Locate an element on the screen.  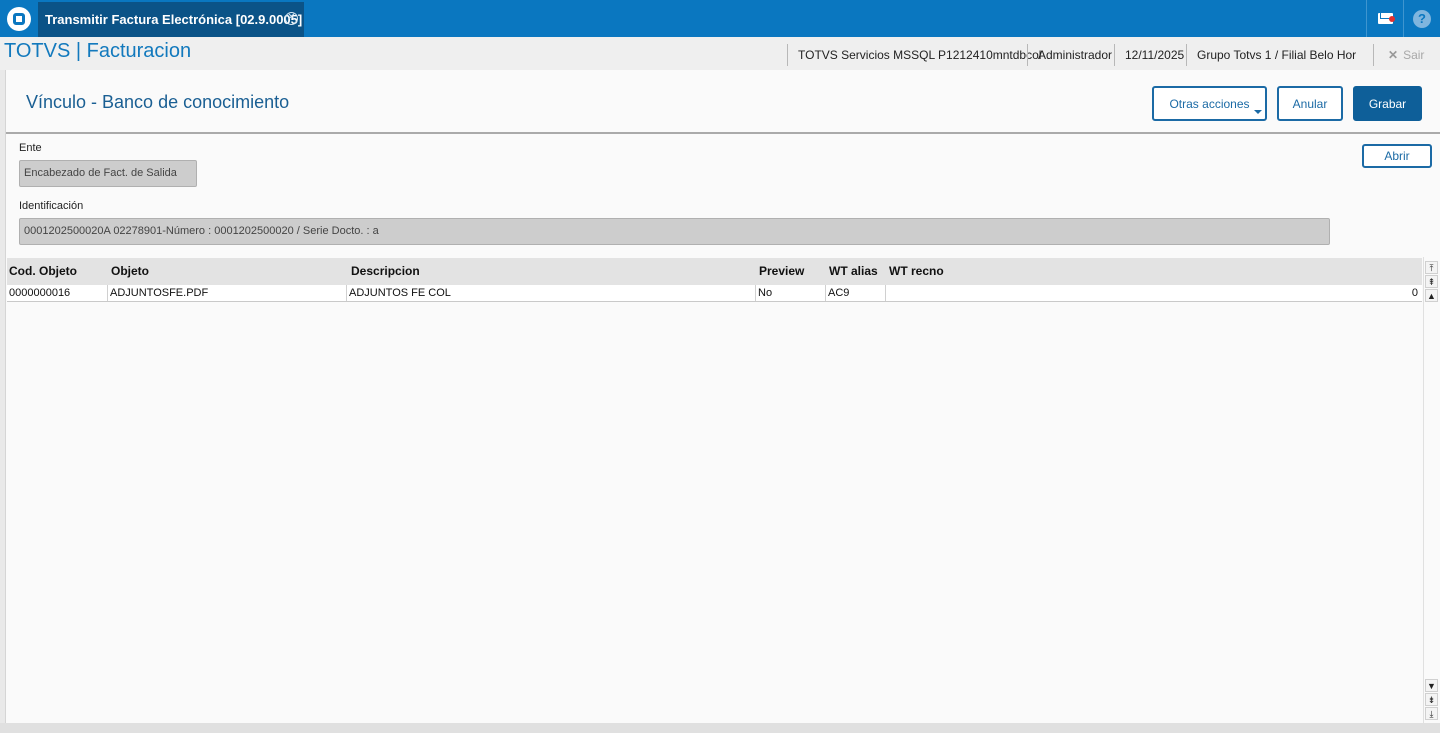
logo-inner-shape is located at coordinates (18, 18).